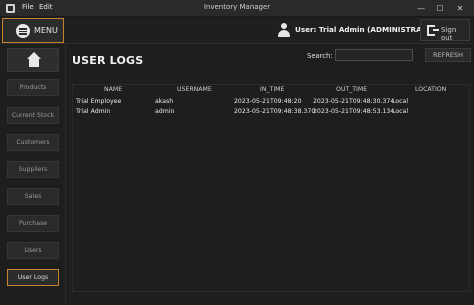 Image resolution: width=474 pixels, height=305 pixels. I want to click on column-header-location: LOCATION, so click(430, 89).